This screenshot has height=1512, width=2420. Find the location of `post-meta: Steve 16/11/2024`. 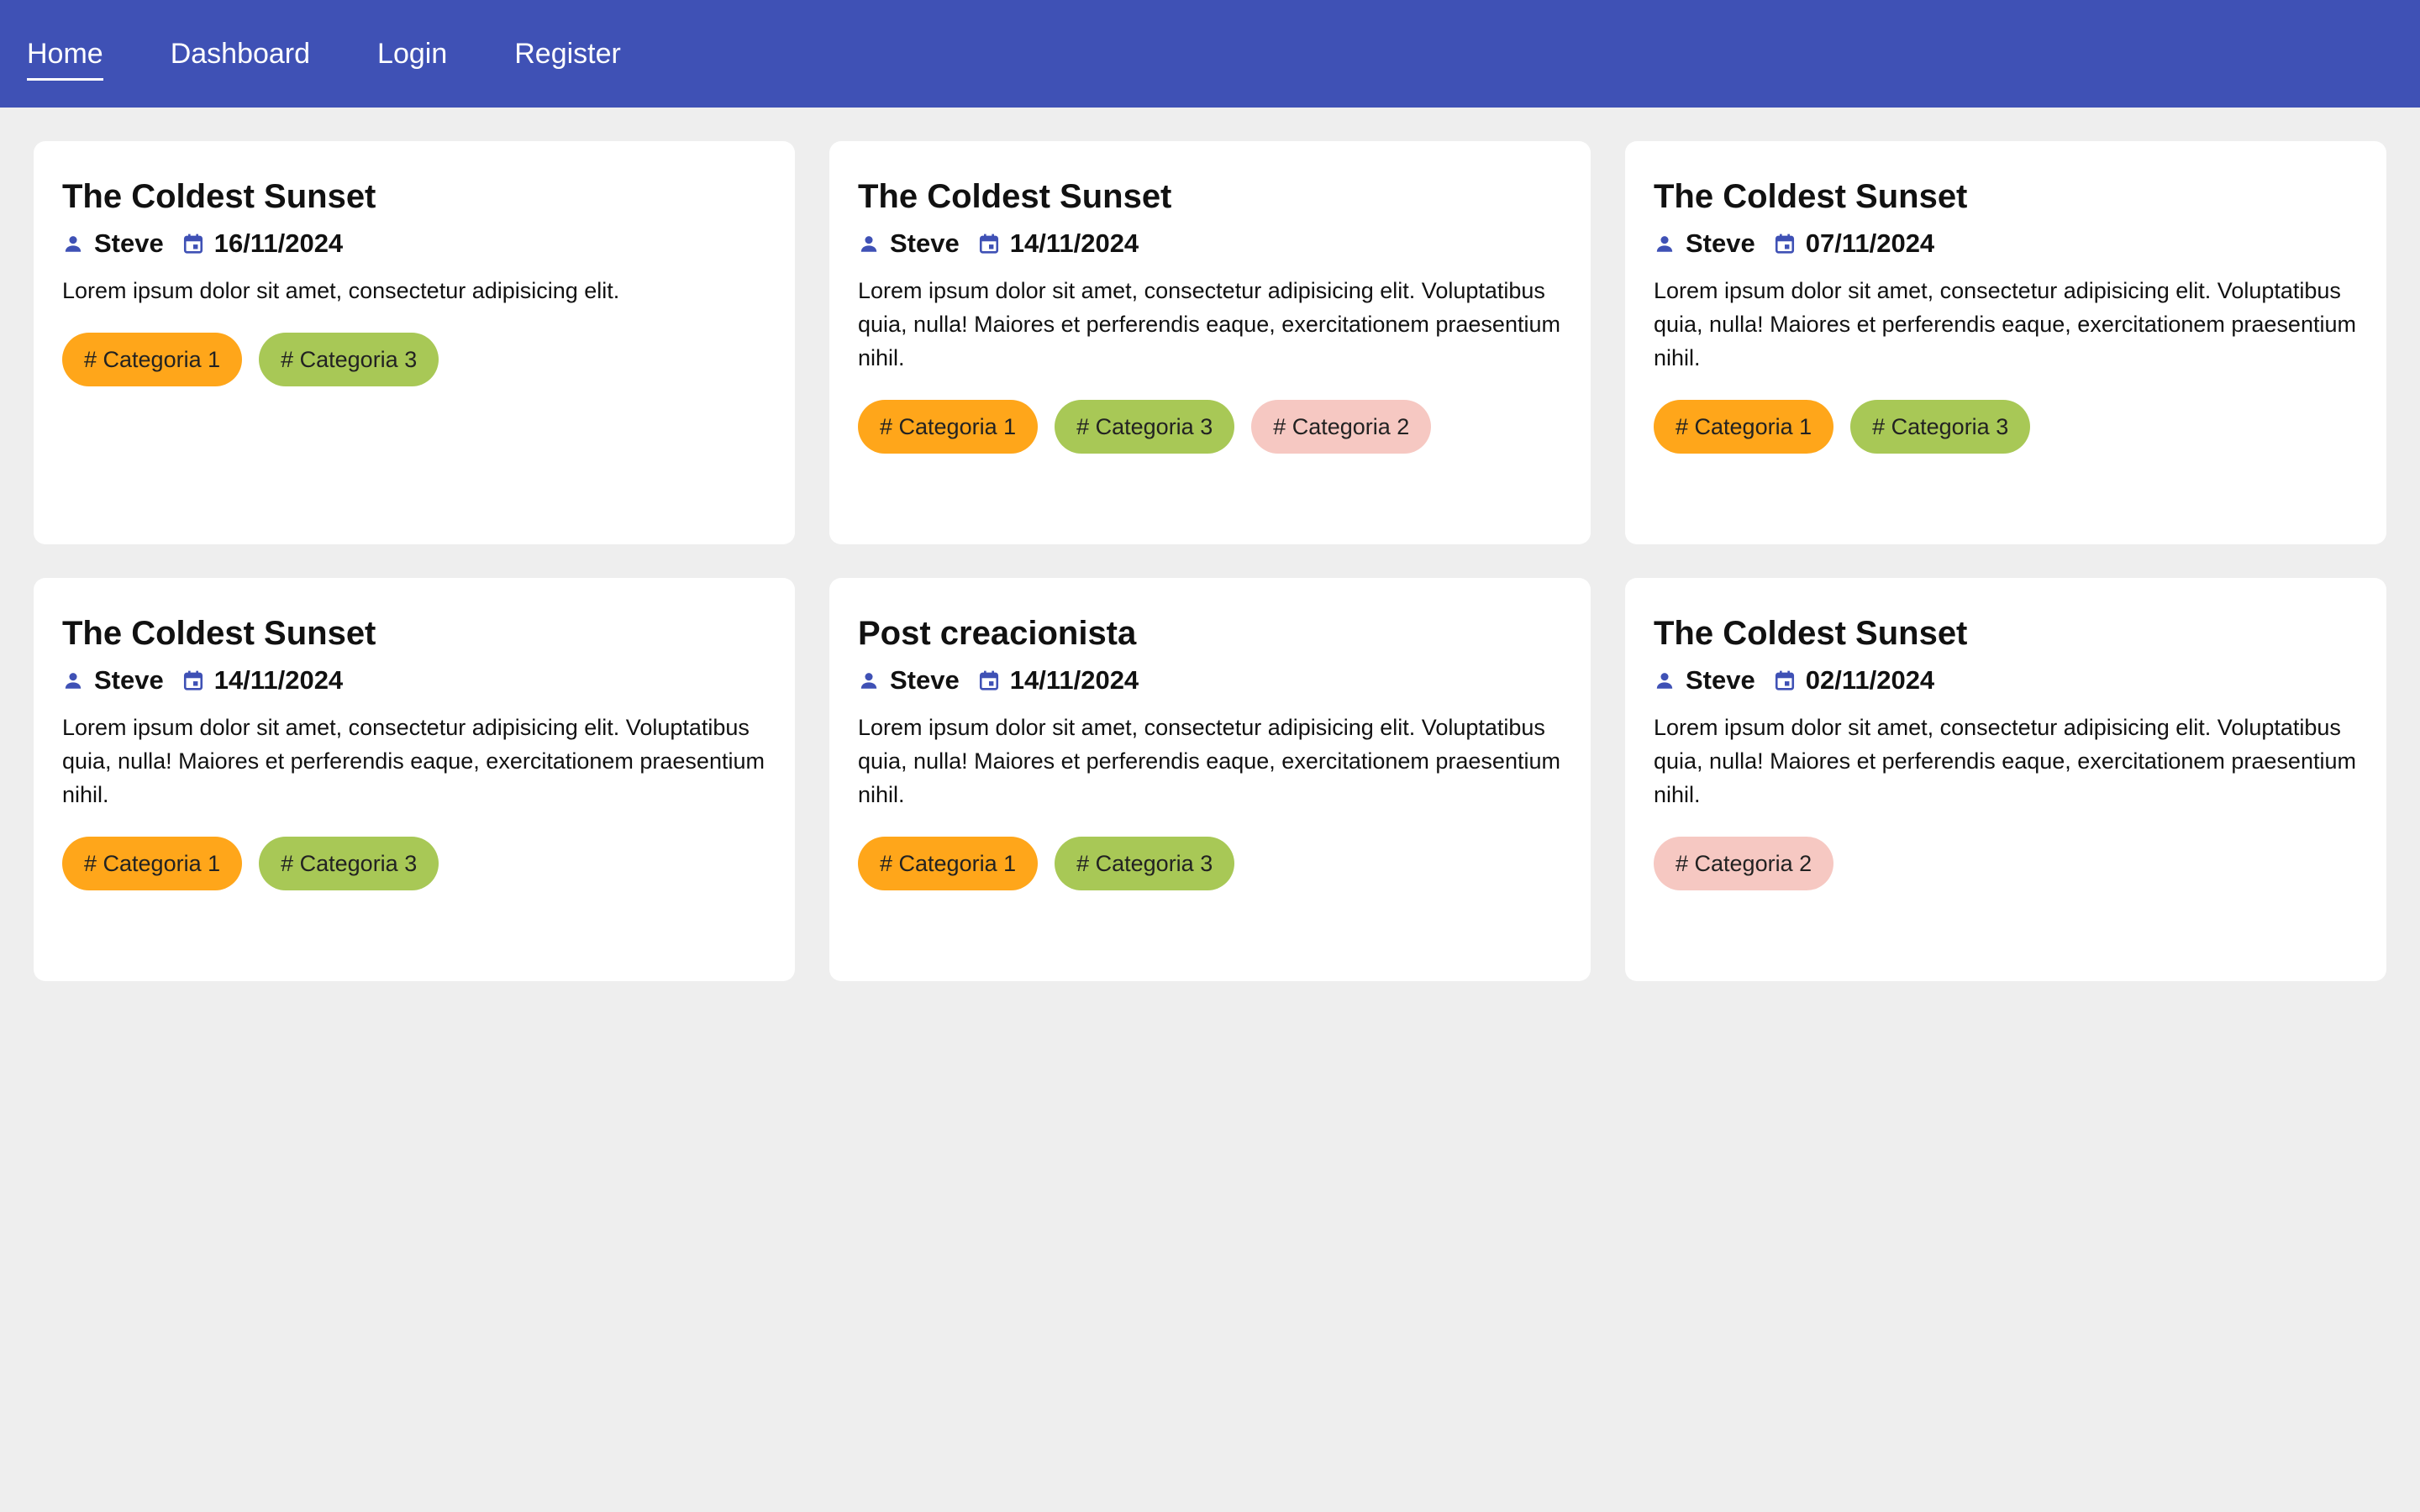

post-meta: Steve 16/11/2024 is located at coordinates (414, 243).